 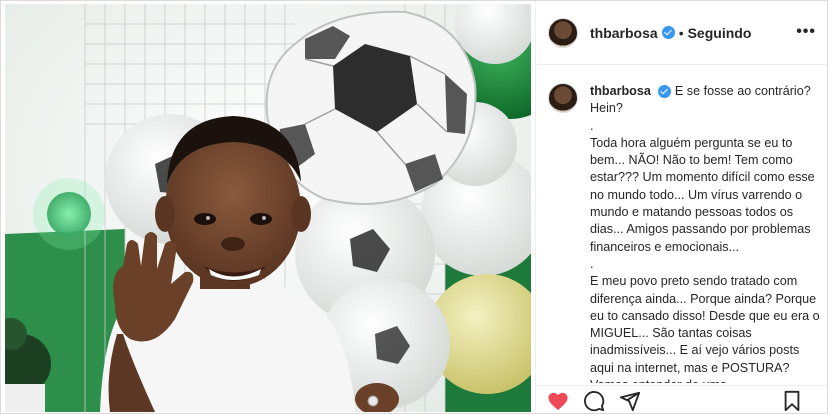 I want to click on caption-avatar, so click(x=563, y=98).